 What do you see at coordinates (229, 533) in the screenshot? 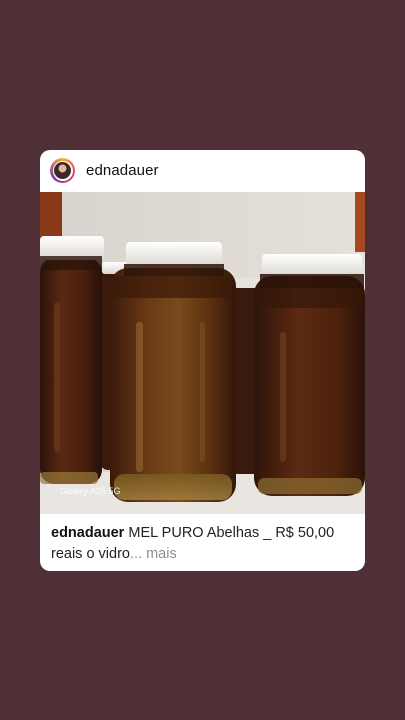
I see `caption-text-line1: MEL PURO Abelhas _ R$ 50,00` at bounding box center [229, 533].